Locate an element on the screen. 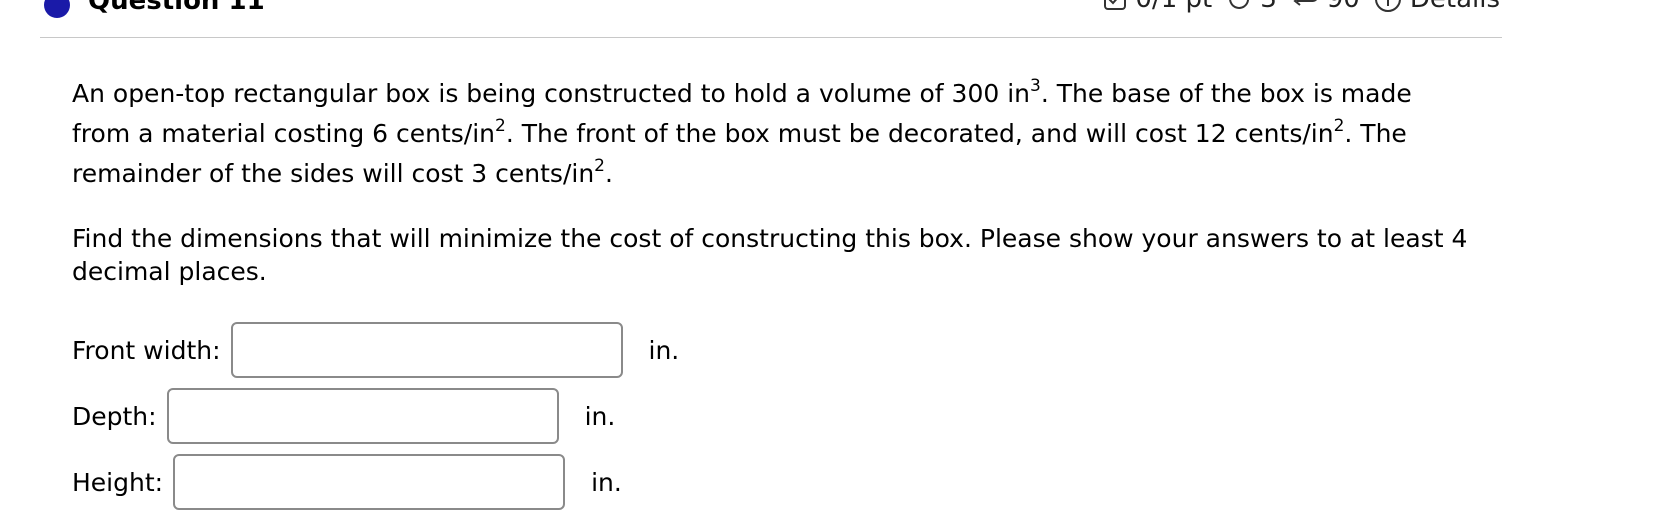 This screenshot has width=1662, height=528. front-width-label: Front width: is located at coordinates (146, 350).